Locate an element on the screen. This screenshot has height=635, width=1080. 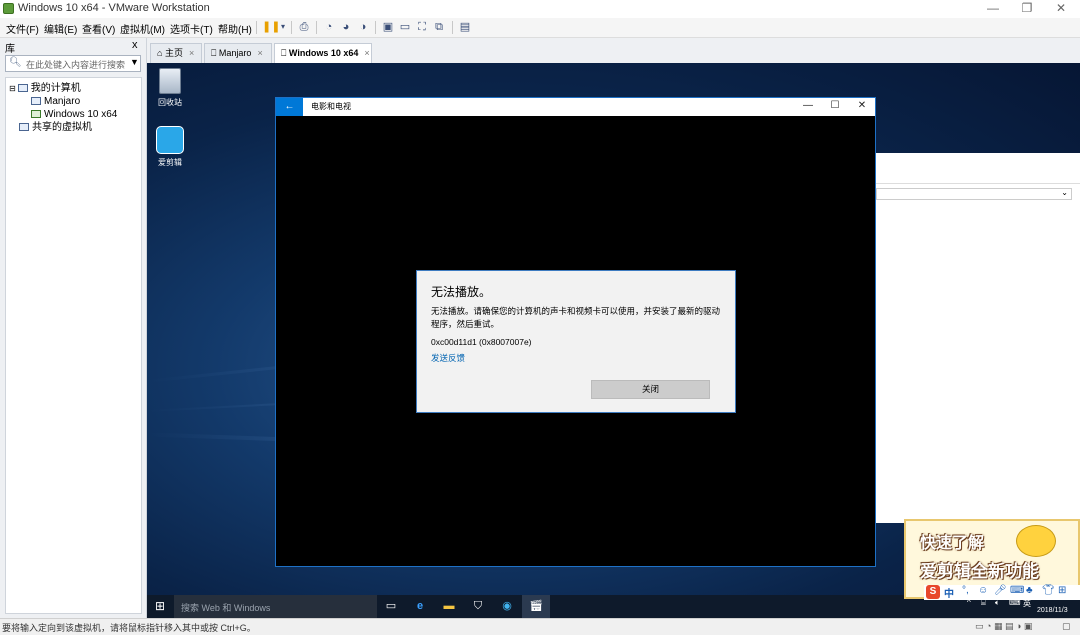
tree-item-label: Manjaro is located at coordinates (62, 101).